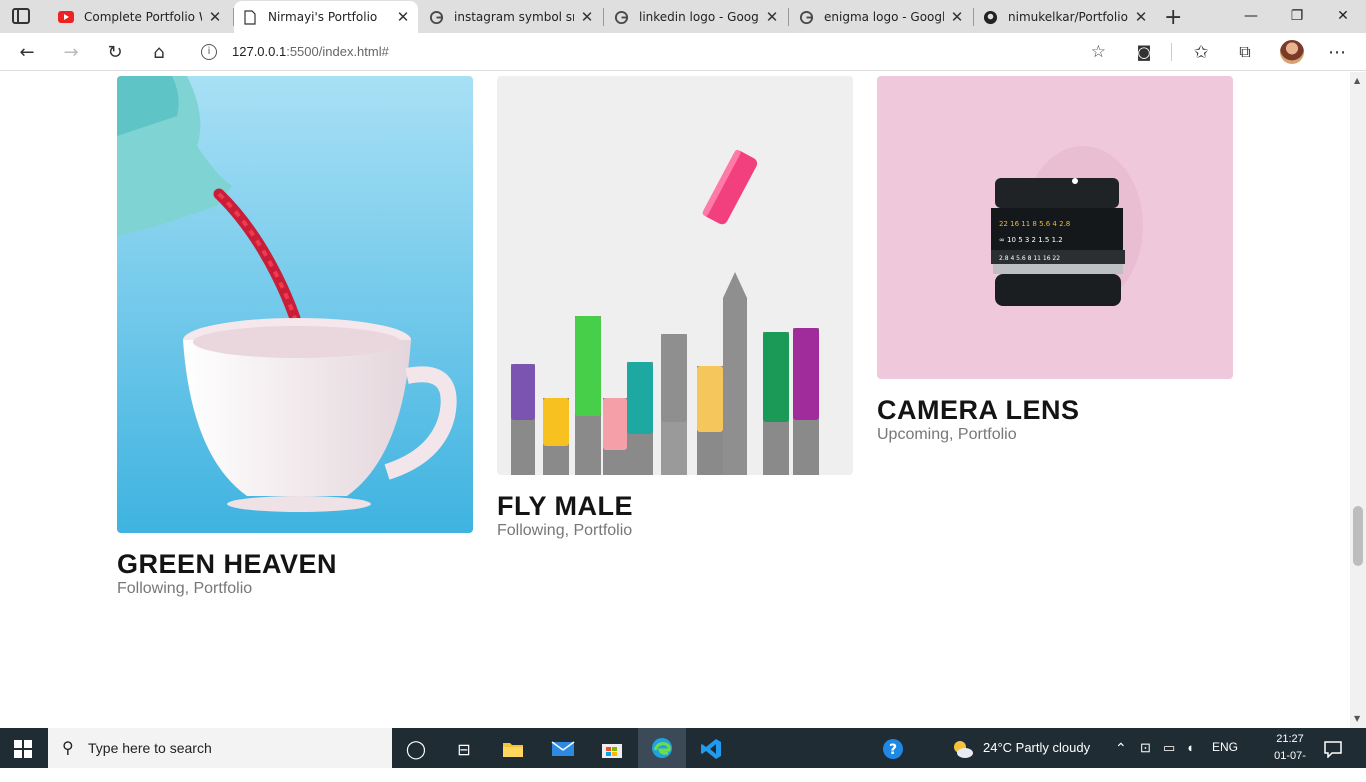 This screenshot has width=1366, height=782. Describe the element at coordinates (1290, 756) in the screenshot. I see `taskbar-clock: 21:27 01-07-2021` at that location.